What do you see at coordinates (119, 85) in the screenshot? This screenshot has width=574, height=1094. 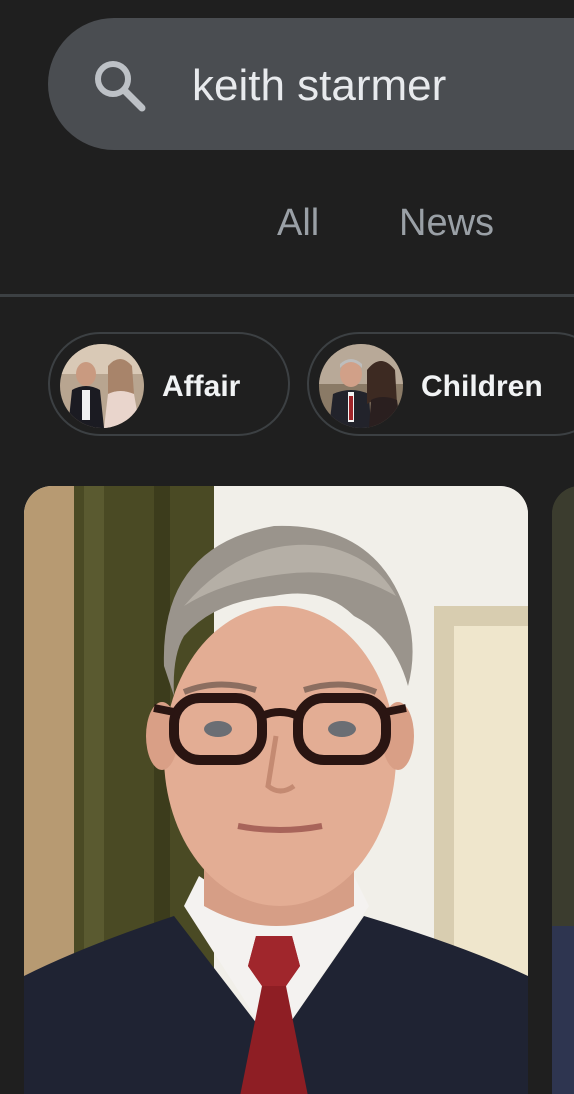 I see `search-icon` at bounding box center [119, 85].